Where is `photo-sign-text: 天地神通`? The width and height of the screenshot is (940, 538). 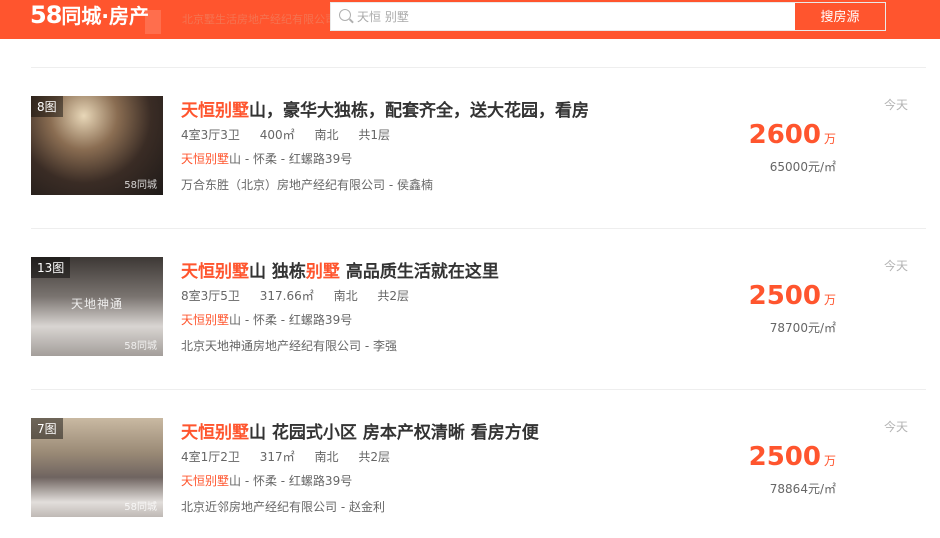 photo-sign-text: 天地神通 is located at coordinates (97, 304).